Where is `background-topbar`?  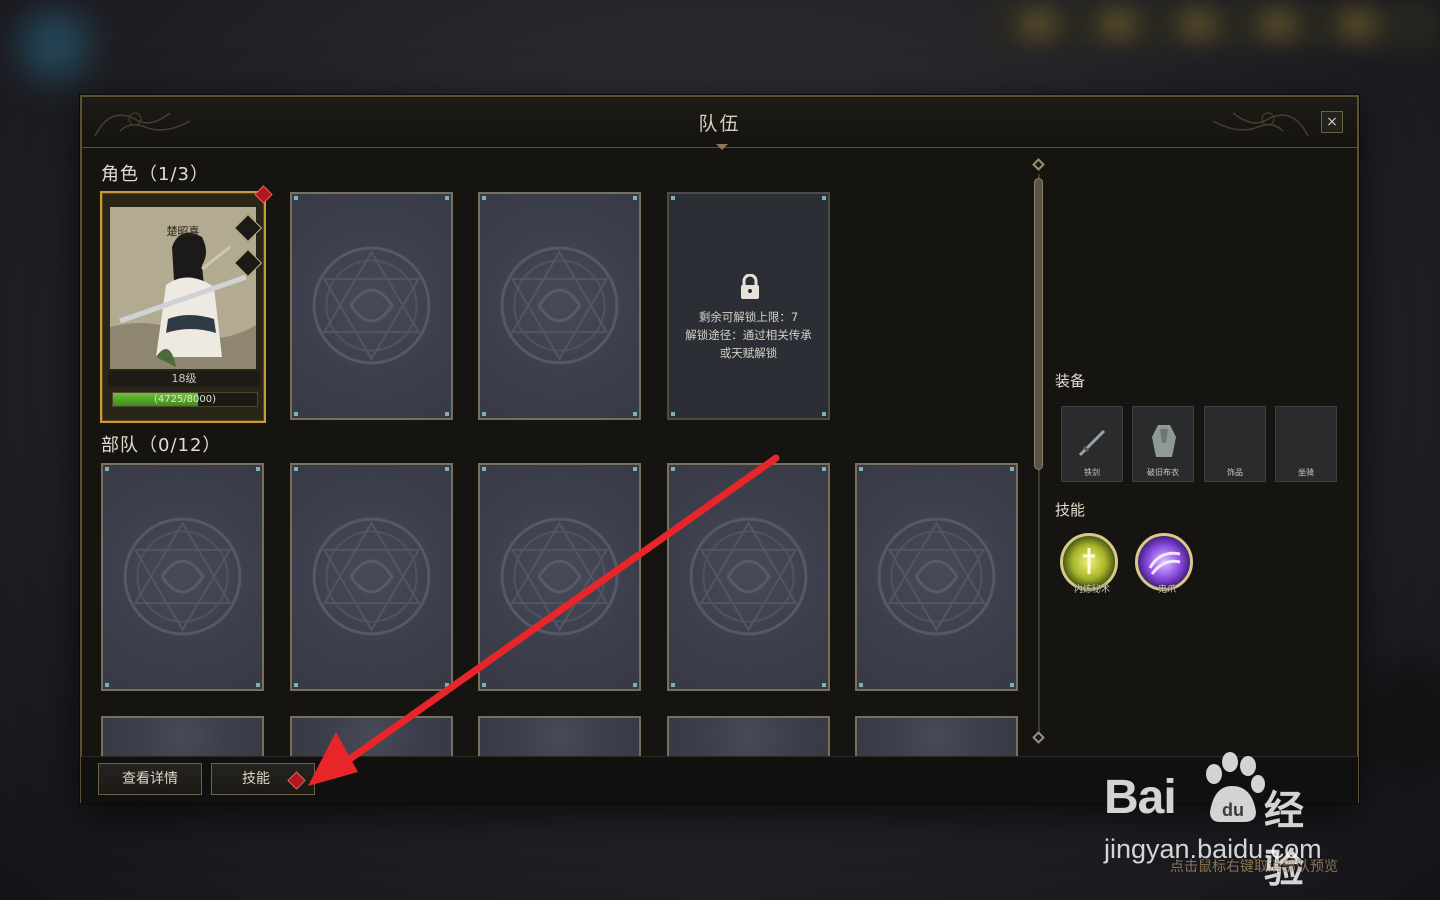
background-topbar is located at coordinates (1210, 25).